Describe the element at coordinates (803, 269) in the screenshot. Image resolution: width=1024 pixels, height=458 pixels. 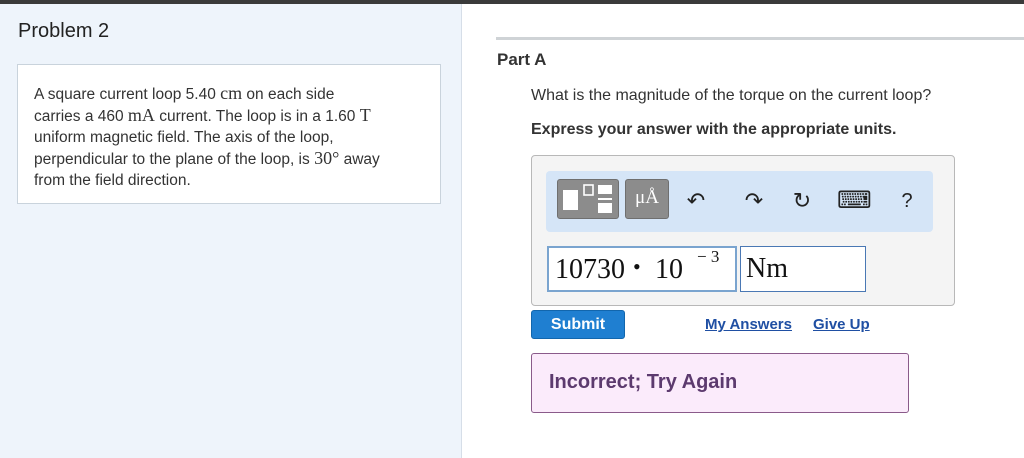
I see `answer-units-field: Nm` at that location.